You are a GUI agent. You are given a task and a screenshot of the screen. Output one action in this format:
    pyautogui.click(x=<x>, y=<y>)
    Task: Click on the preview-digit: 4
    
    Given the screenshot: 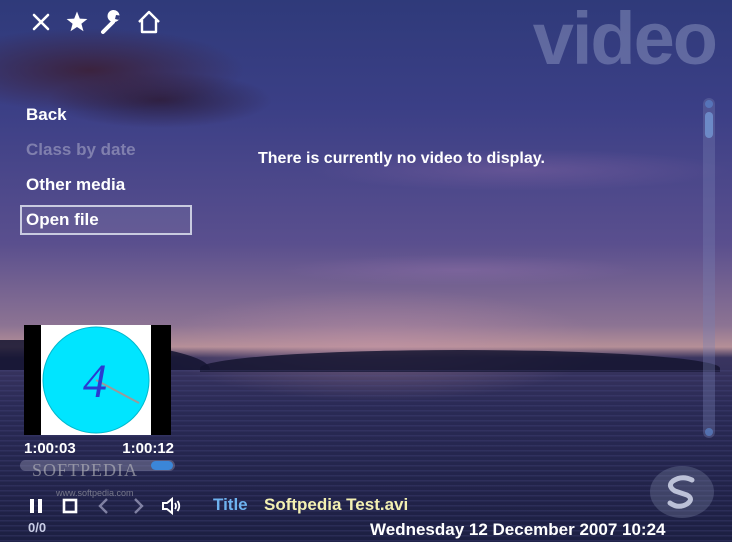 What is the action you would take?
    pyautogui.click(x=95, y=381)
    